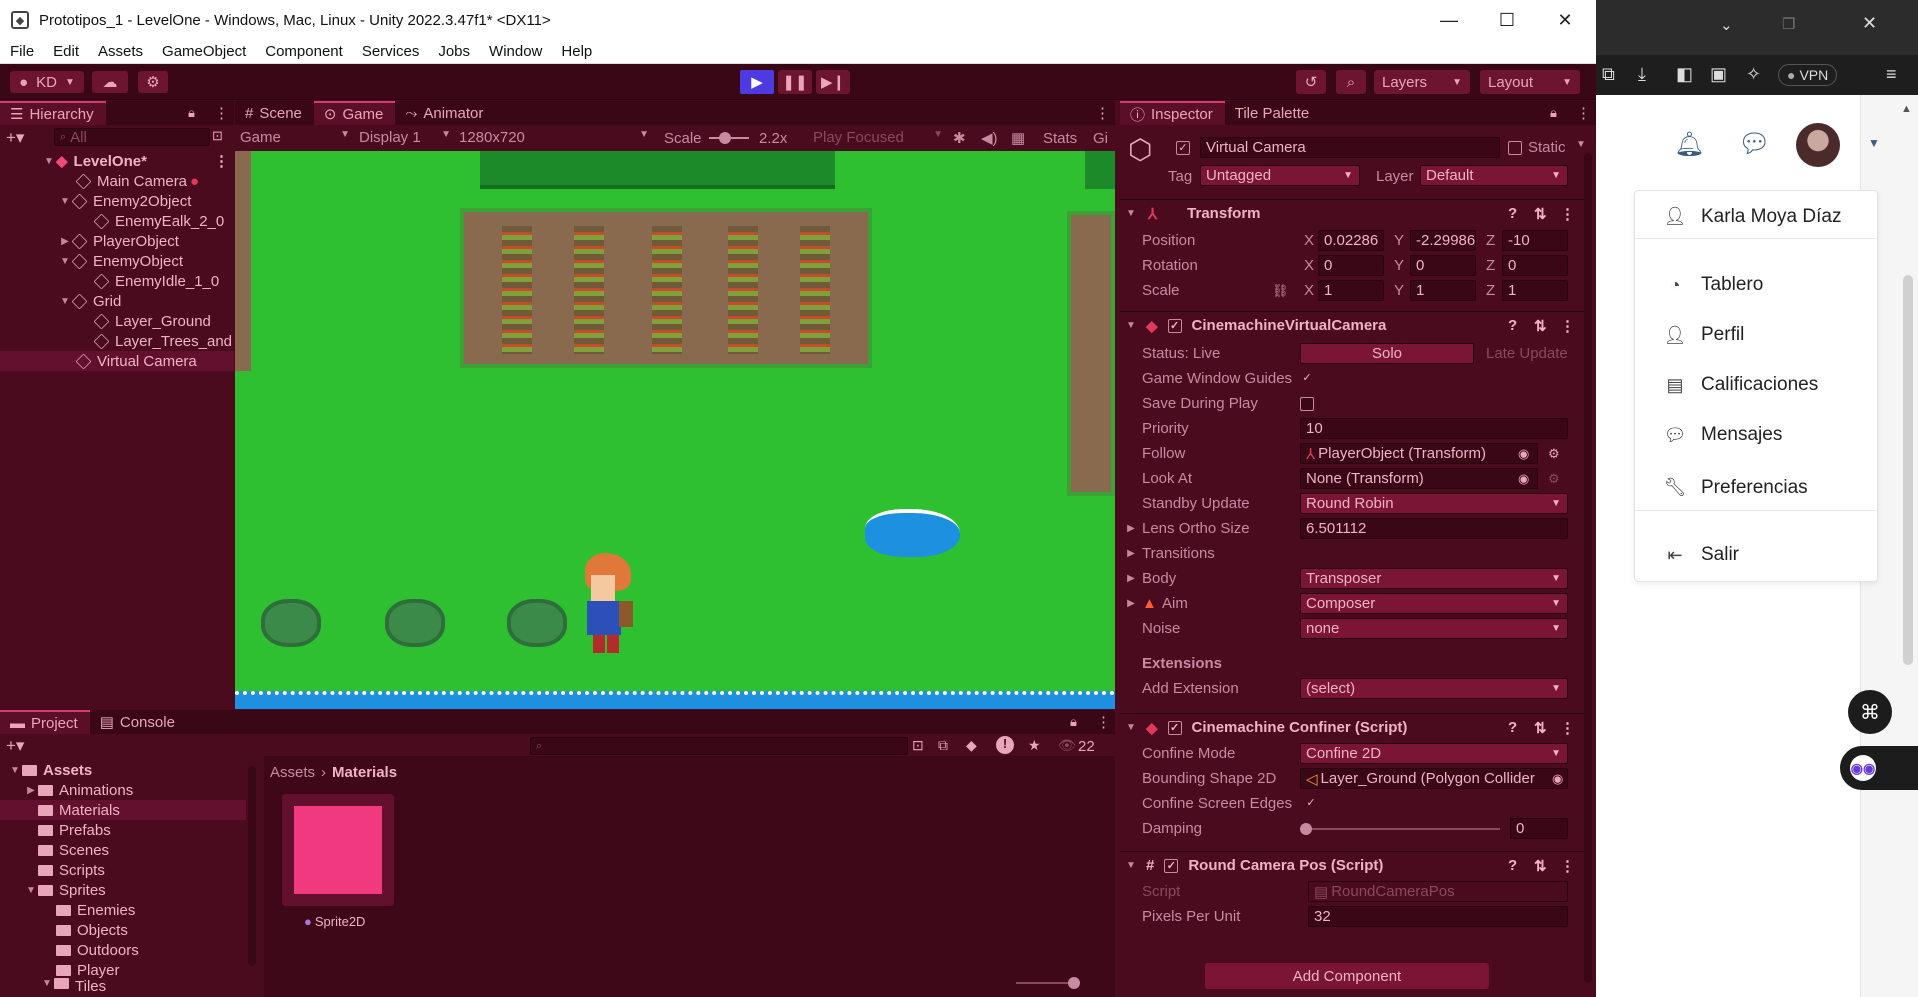 Image resolution: width=1918 pixels, height=997 pixels. I want to click on folder-player: Player, so click(88, 970).